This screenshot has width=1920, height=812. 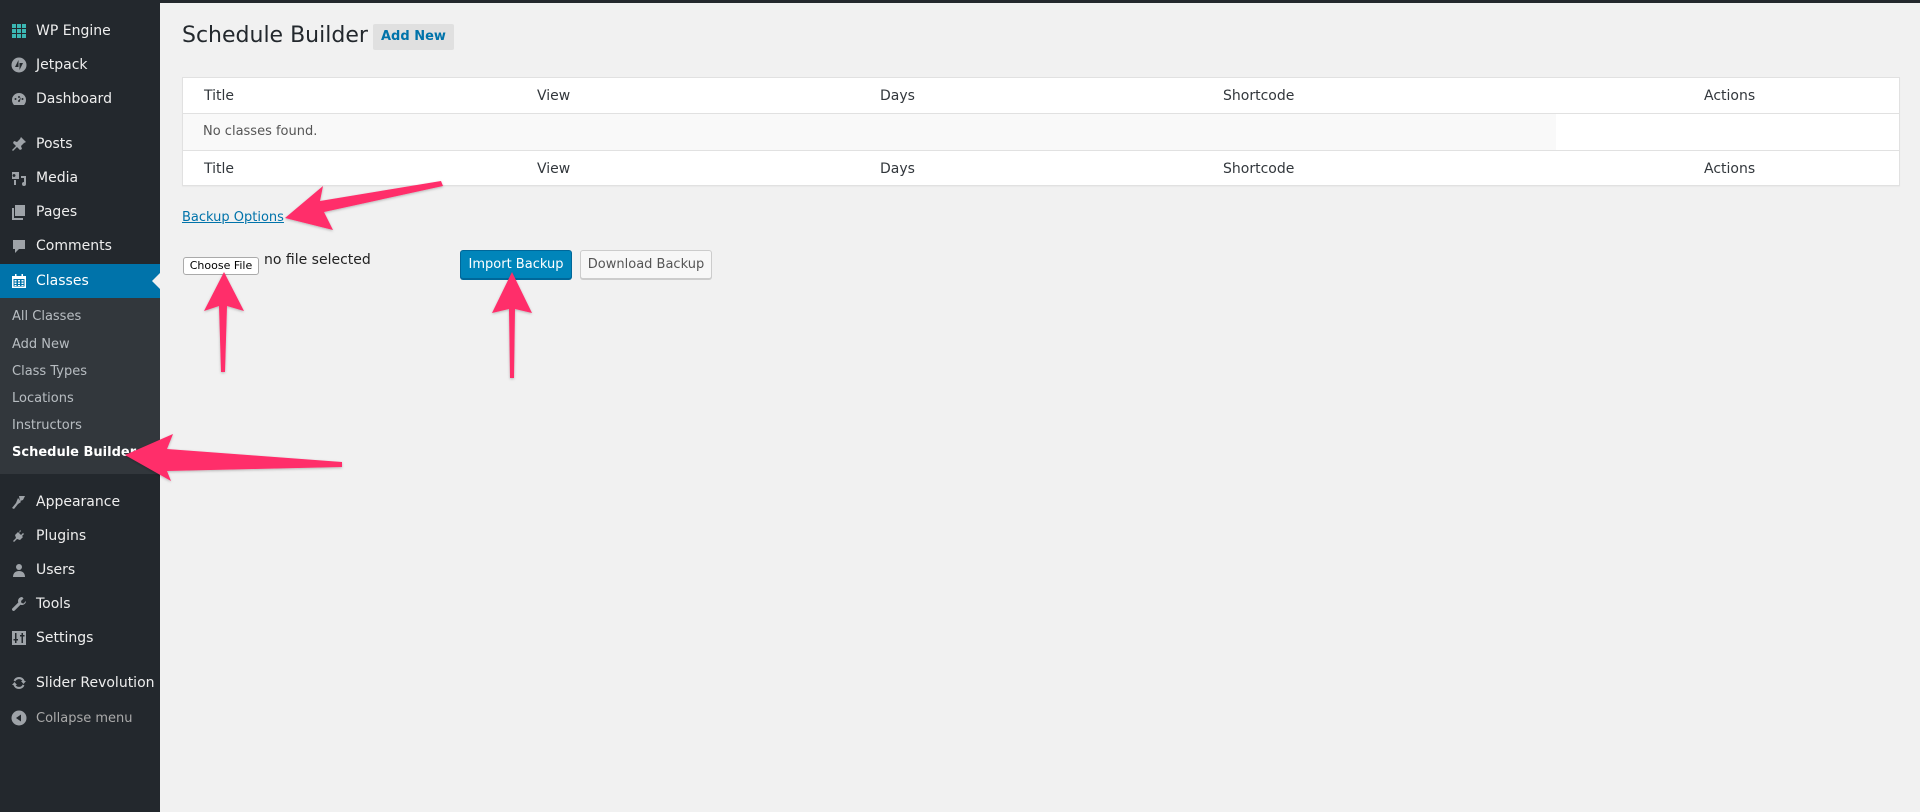 What do you see at coordinates (84, 718) in the screenshot?
I see `collapse-menu-label: Collapse menu` at bounding box center [84, 718].